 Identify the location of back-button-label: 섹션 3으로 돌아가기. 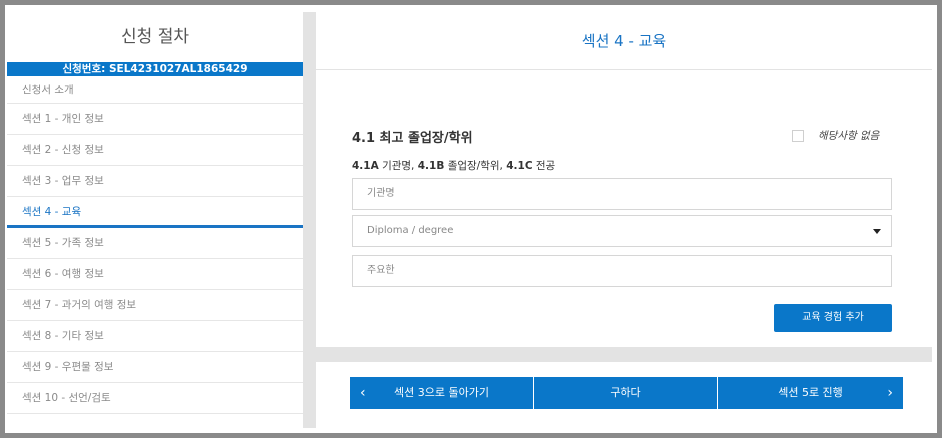
(441, 392).